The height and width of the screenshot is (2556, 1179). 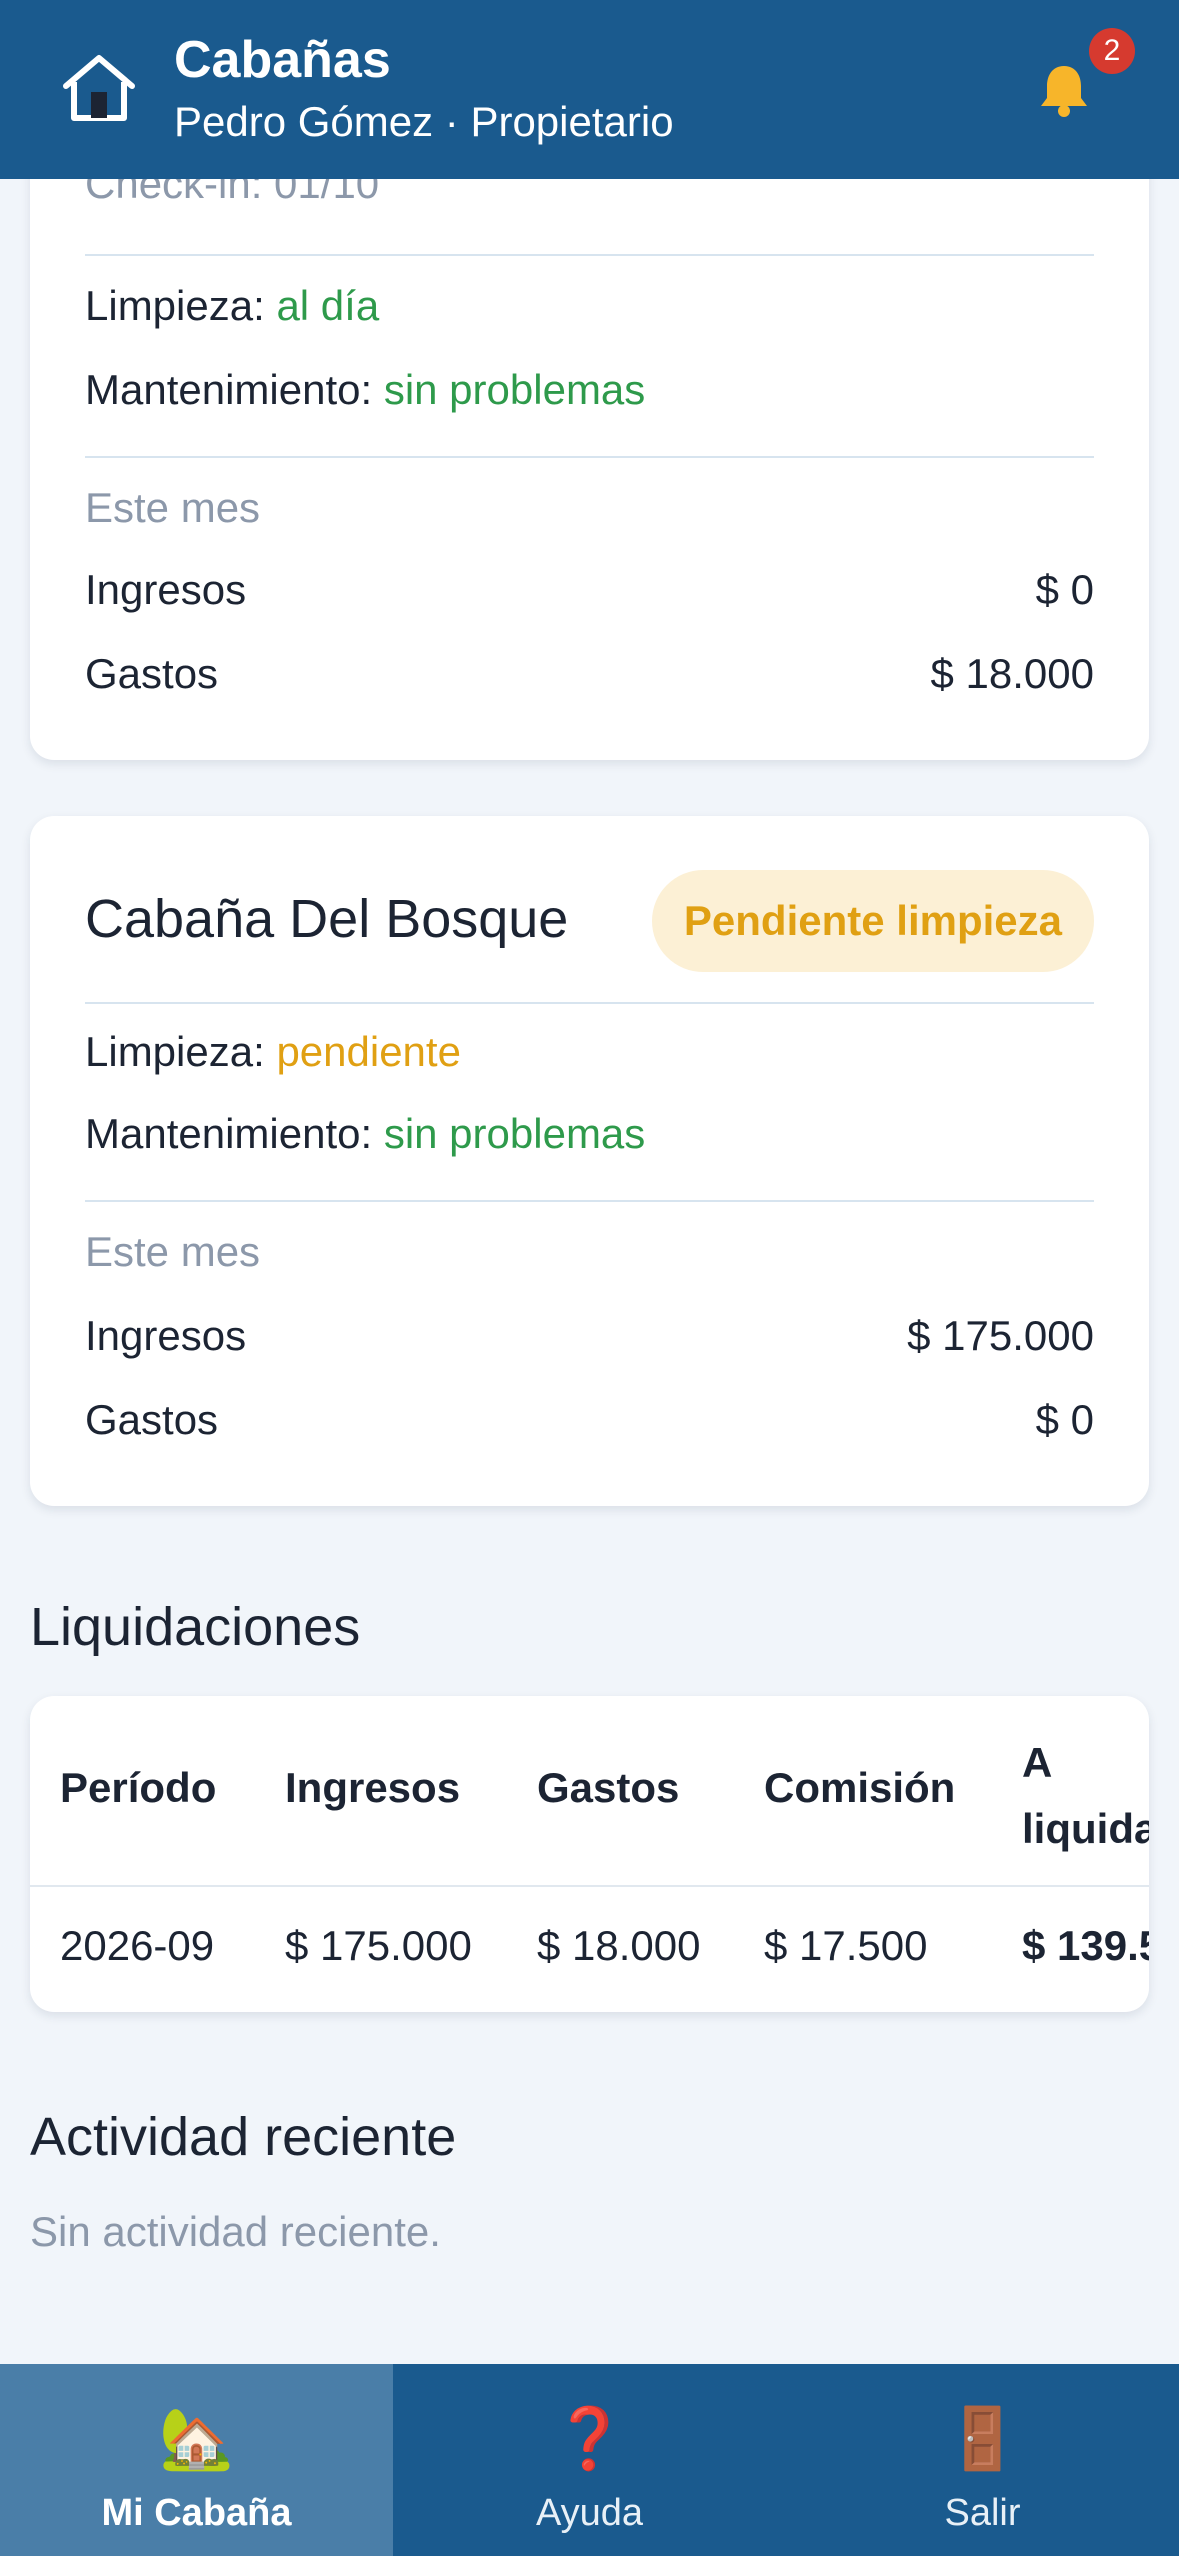 What do you see at coordinates (368, 1051) in the screenshot?
I see `cleaning-value: pendiente` at bounding box center [368, 1051].